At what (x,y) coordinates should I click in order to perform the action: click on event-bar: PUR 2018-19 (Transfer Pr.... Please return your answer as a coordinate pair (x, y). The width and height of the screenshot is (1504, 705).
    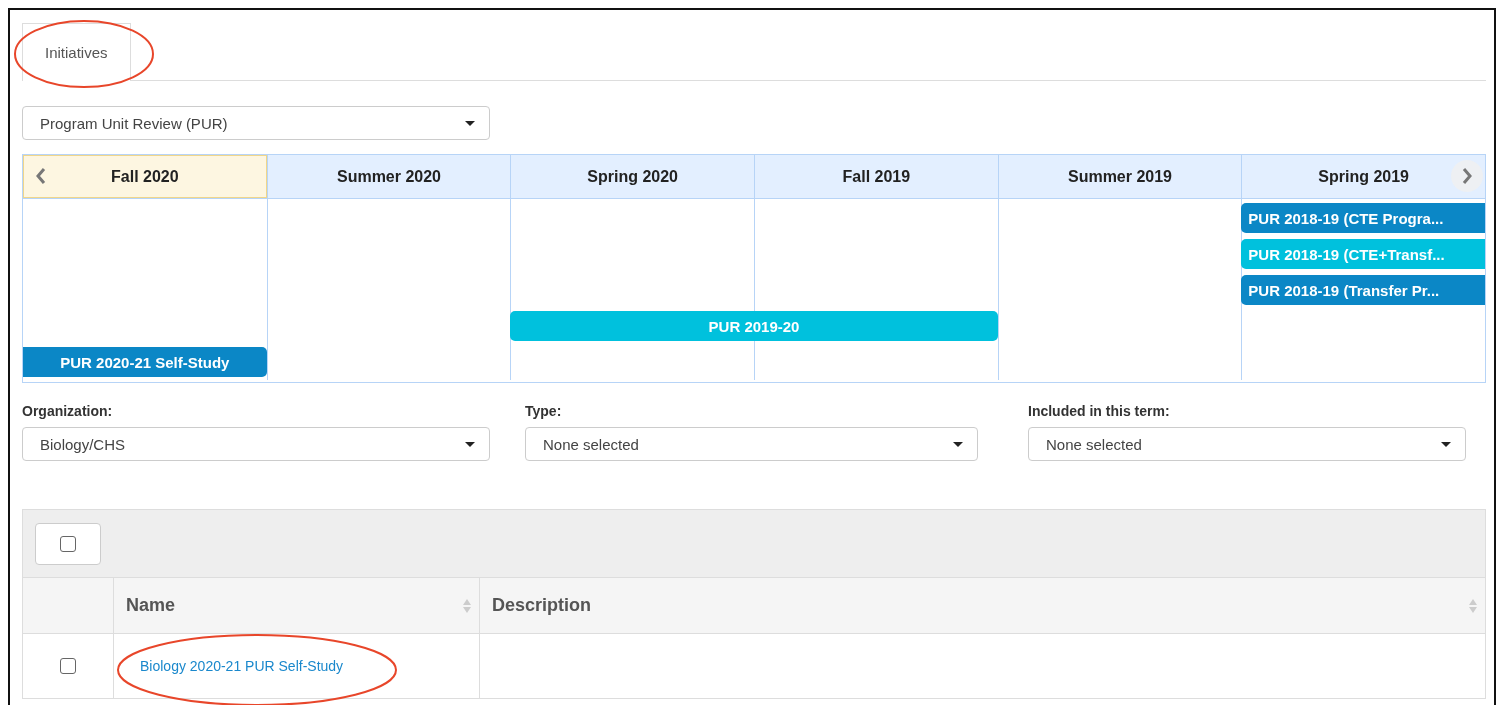
    Looking at the image, I should click on (1363, 290).